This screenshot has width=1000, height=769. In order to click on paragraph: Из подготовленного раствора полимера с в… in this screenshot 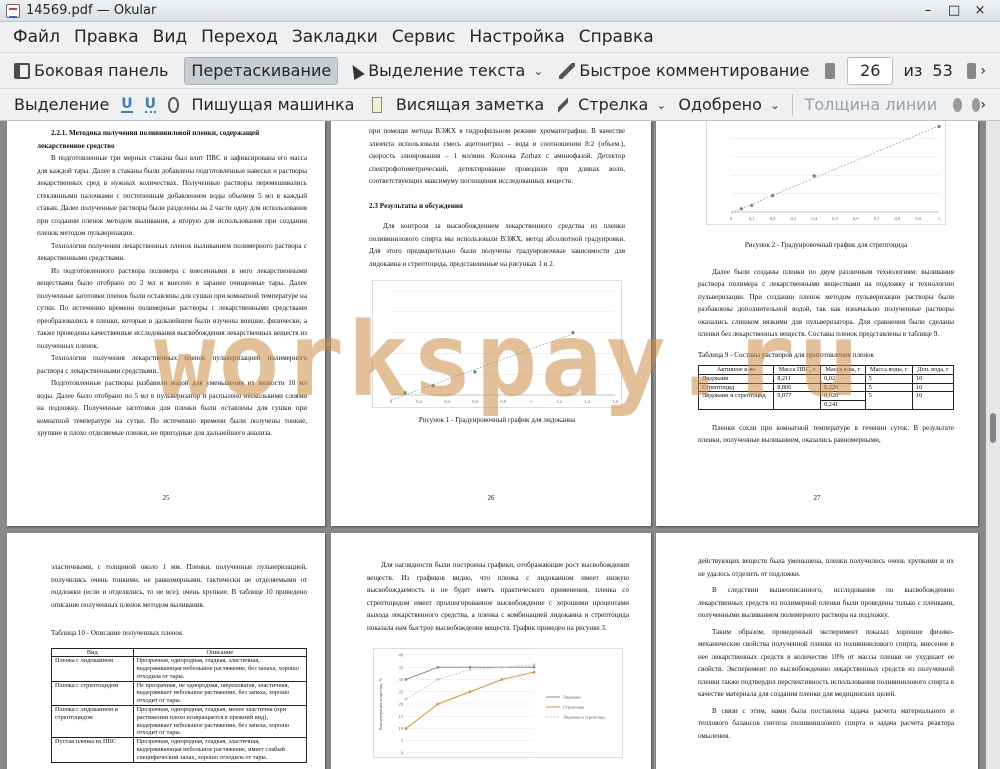, I will do `click(172, 308)`.